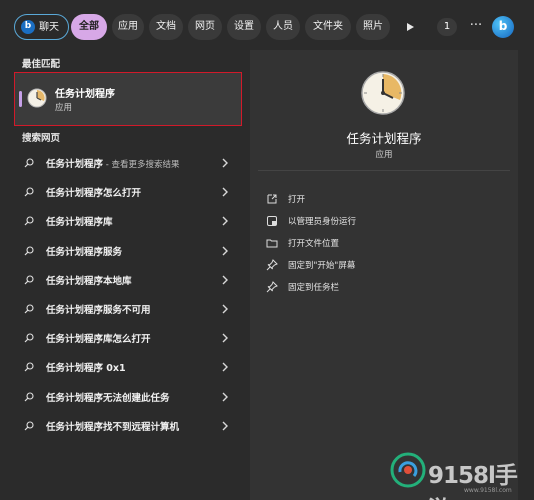  I want to click on web-result-text: 任务计划程序服务不可用, so click(98, 309).